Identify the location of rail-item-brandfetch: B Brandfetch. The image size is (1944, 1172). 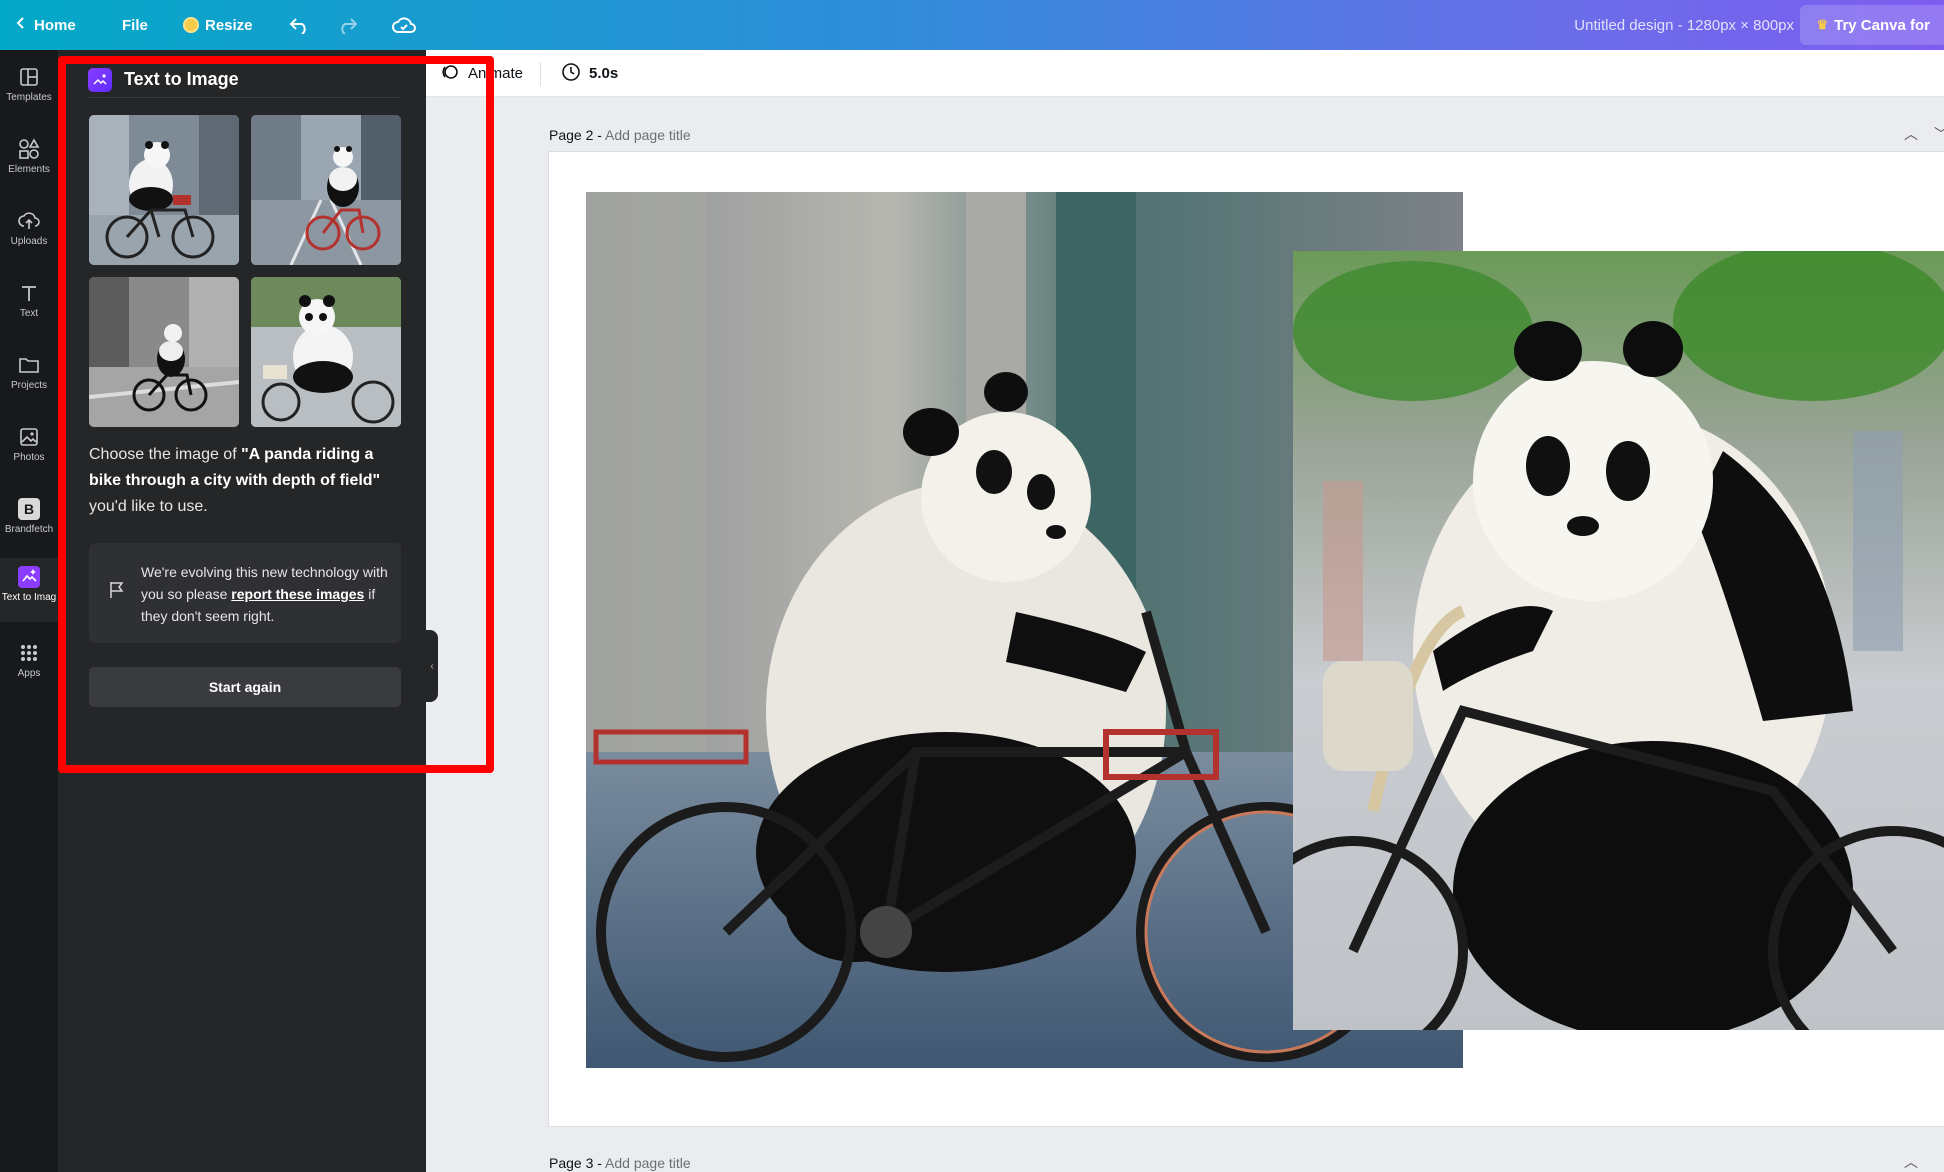
(29, 516).